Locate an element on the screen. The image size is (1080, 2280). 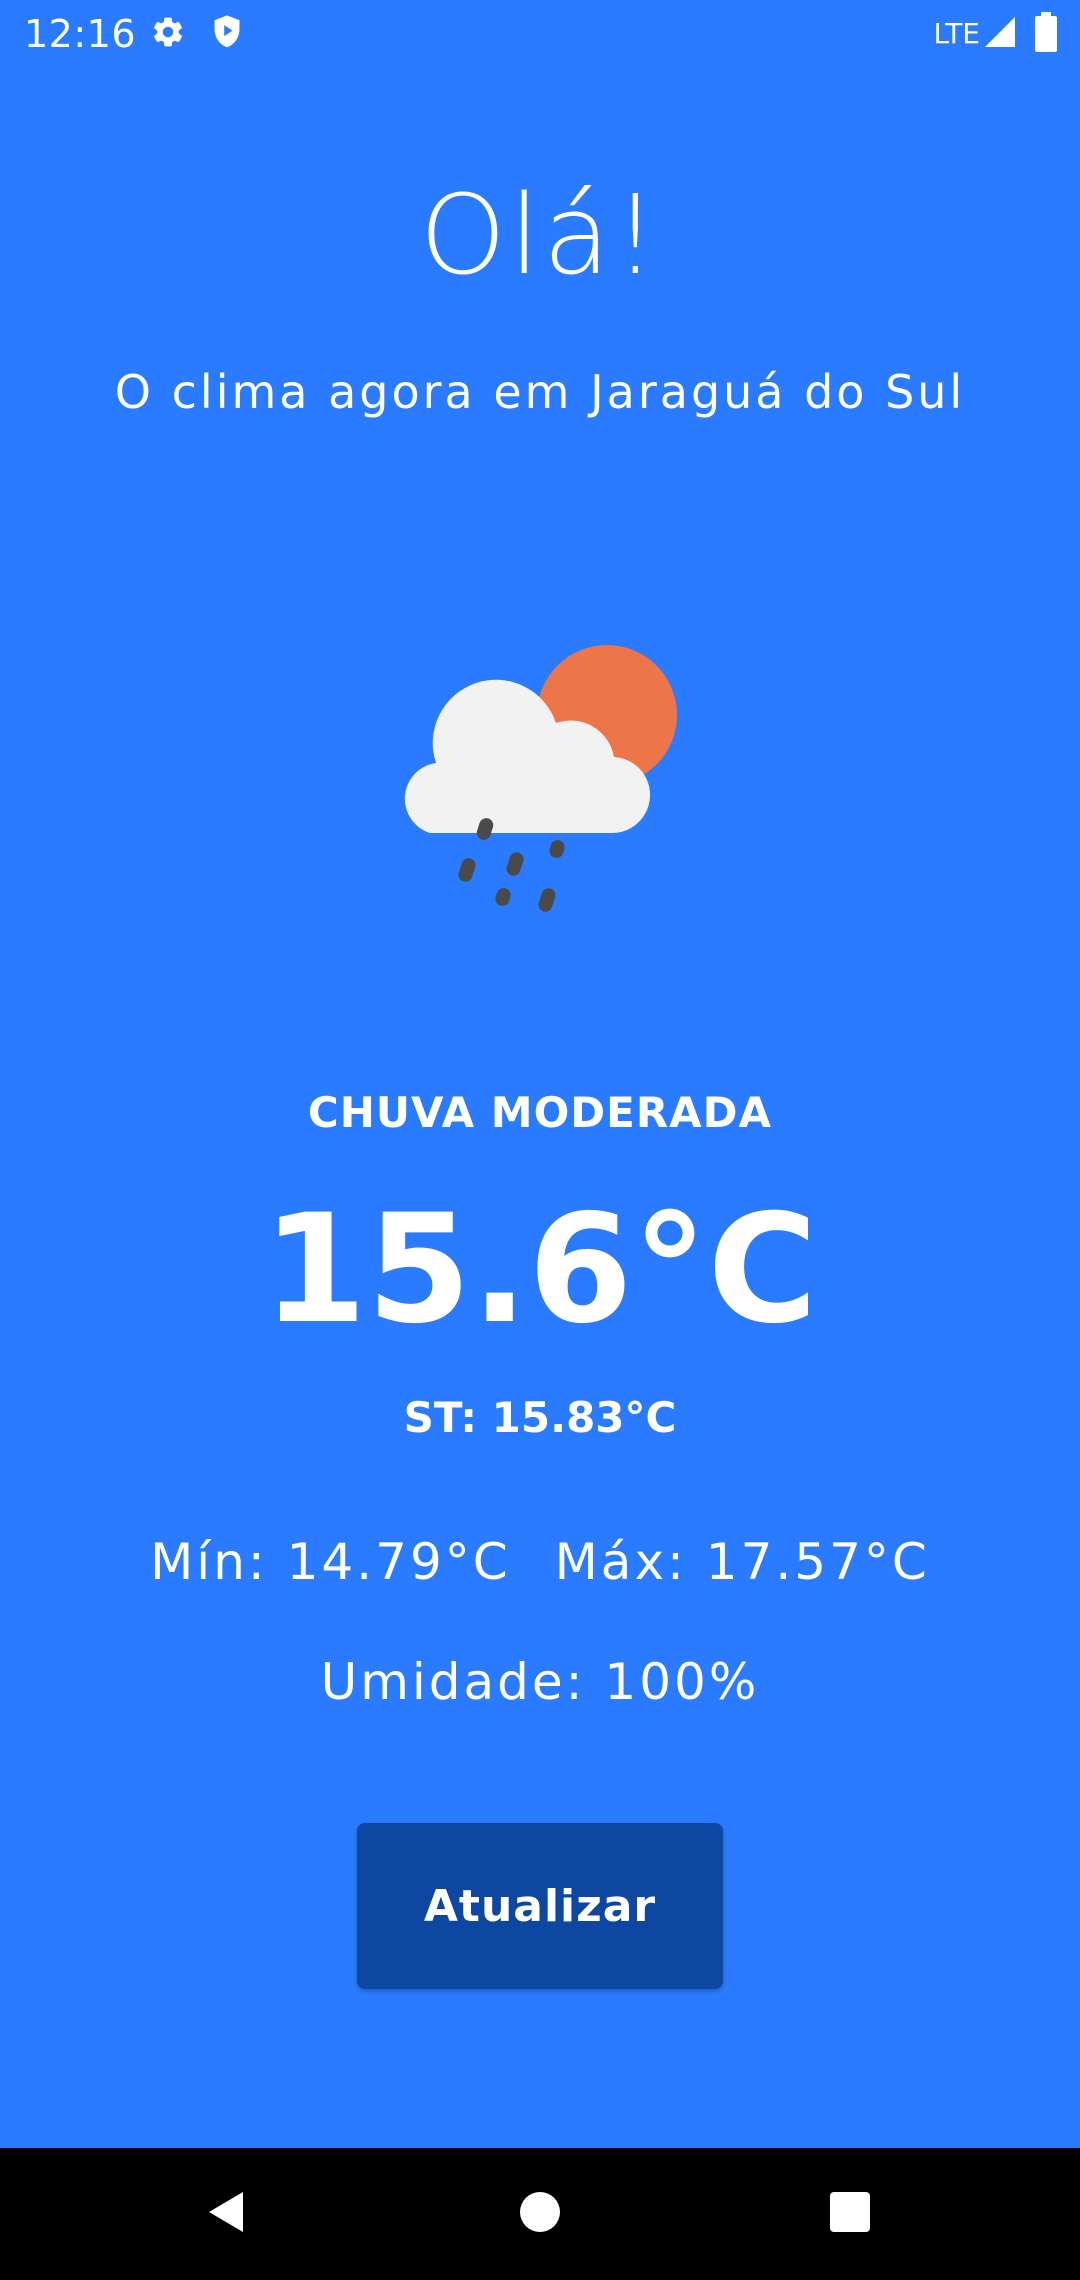
max-temperature: Máx: 17.57°C is located at coordinates (742, 1562).